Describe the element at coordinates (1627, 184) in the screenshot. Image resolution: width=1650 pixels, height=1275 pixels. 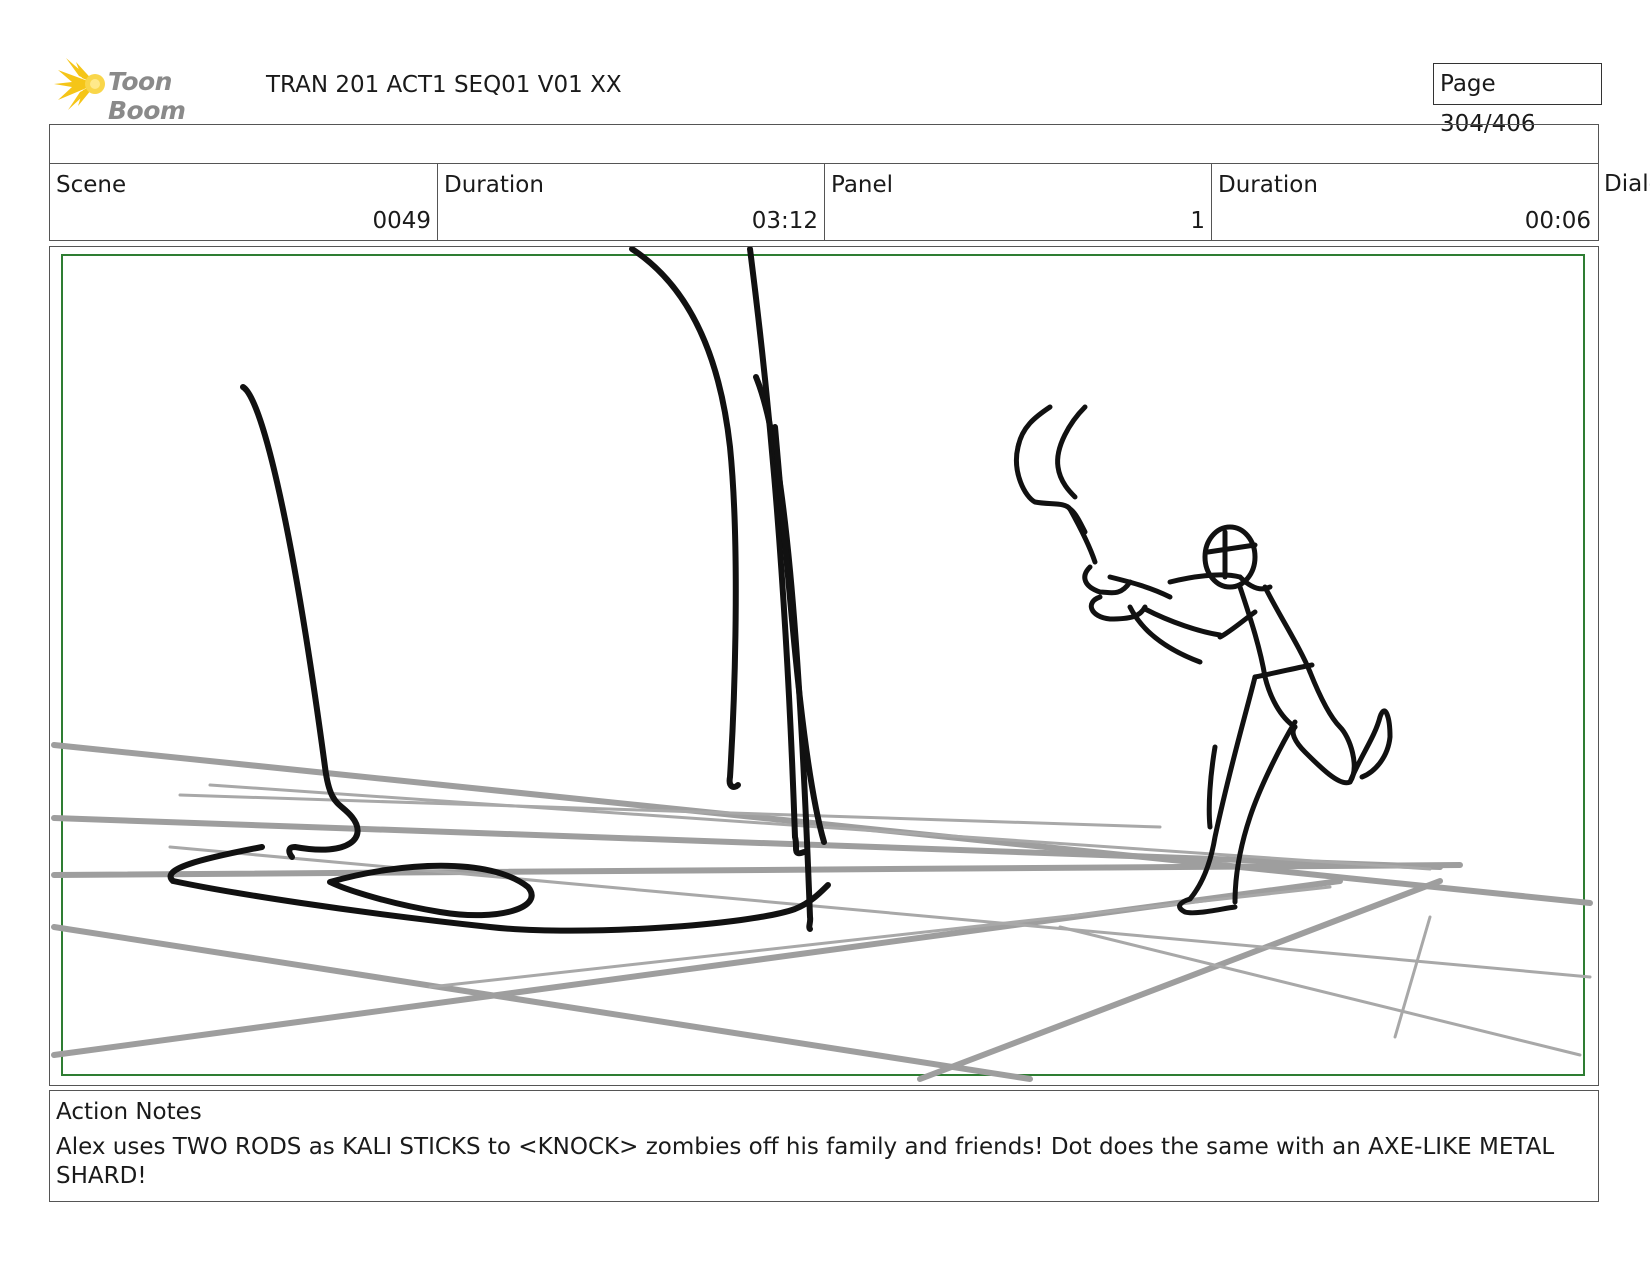
I see `dialog-label: Dialo` at that location.